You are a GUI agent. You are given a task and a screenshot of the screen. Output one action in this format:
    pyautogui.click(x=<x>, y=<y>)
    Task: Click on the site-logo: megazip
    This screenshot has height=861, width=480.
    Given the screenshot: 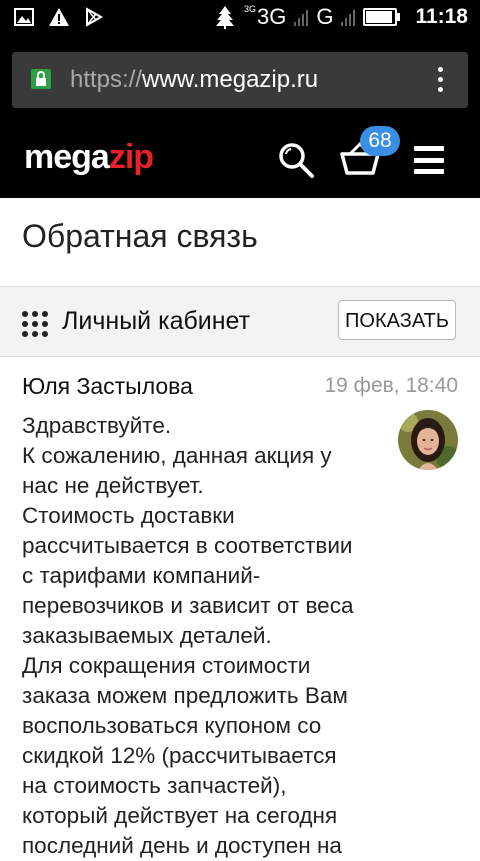 What is the action you would take?
    pyautogui.click(x=89, y=157)
    